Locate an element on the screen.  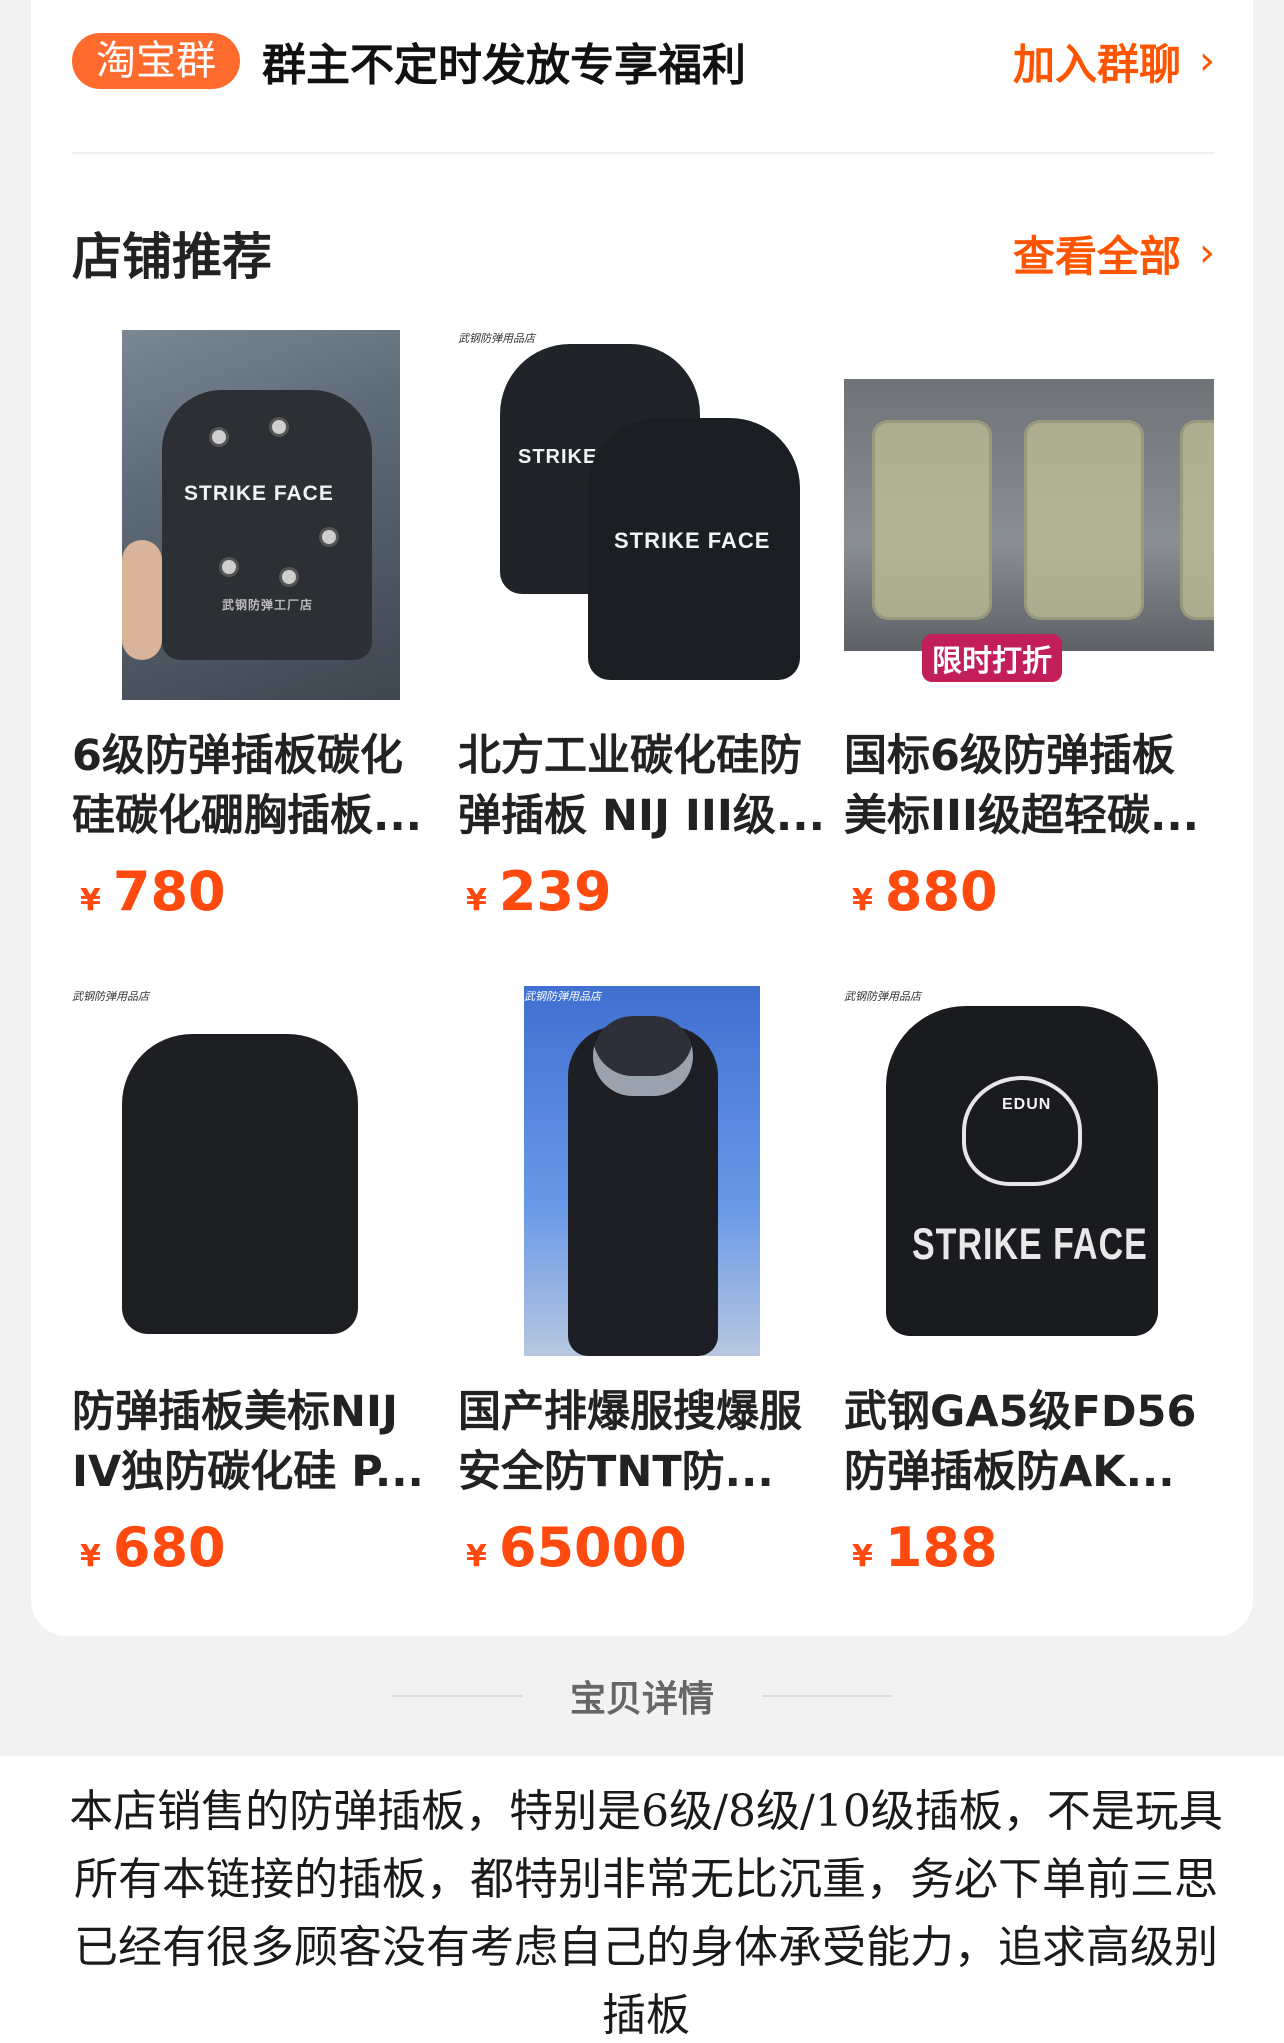
product-card: 武钢防弹用品店 国产排爆服搜爆服安全防TNT防... ¥ 65000 is located at coordinates (643, 1286).